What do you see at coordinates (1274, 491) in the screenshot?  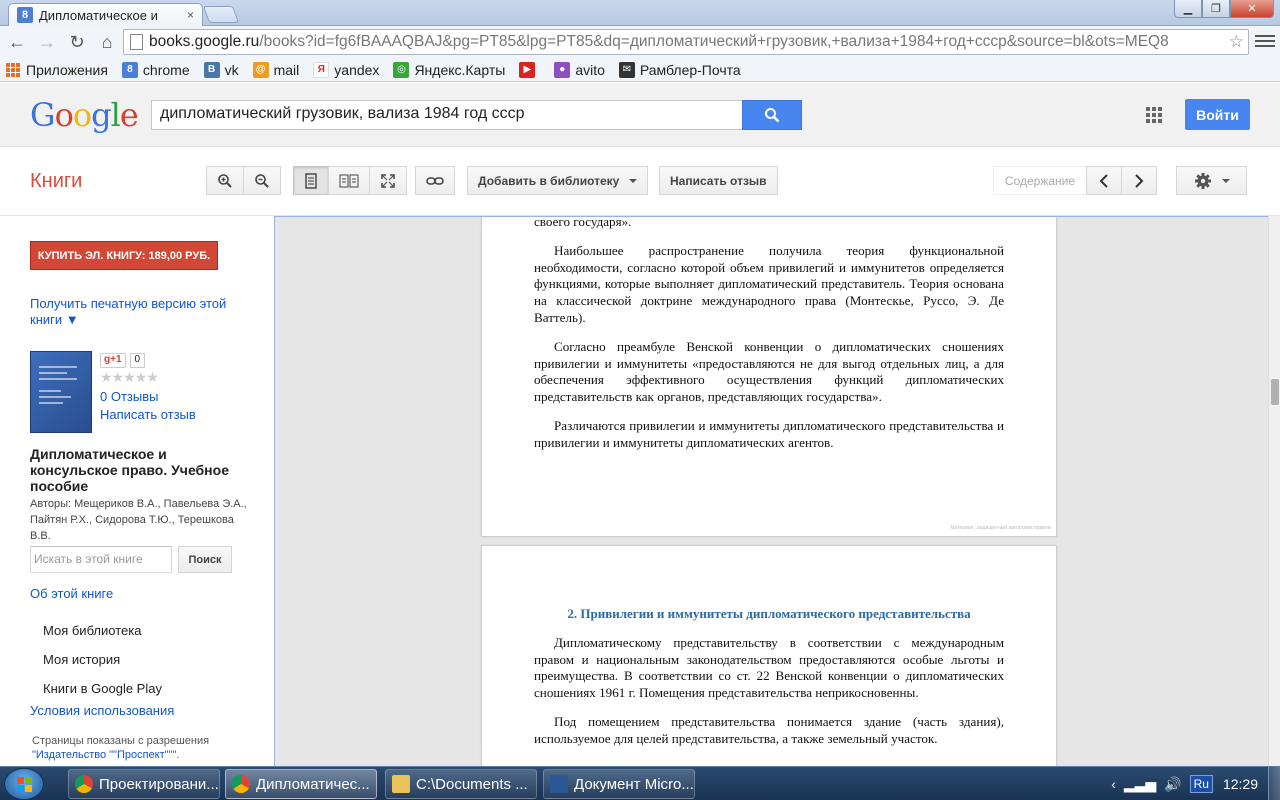 I see `page-scrollbar` at bounding box center [1274, 491].